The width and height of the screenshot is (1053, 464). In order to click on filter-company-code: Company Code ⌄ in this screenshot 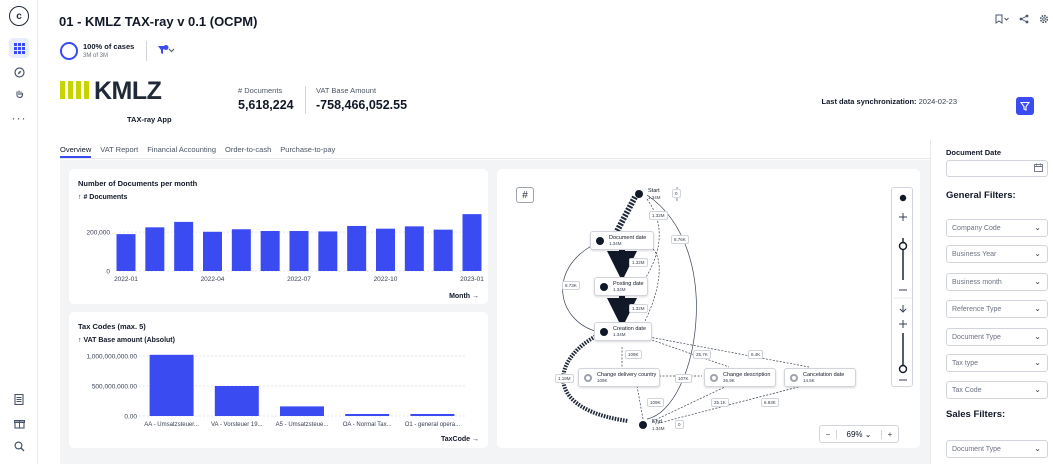, I will do `click(997, 228)`.